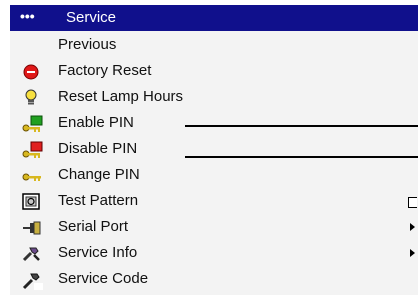 The image size is (418, 295). I want to click on lamp-icon, so click(32, 98).